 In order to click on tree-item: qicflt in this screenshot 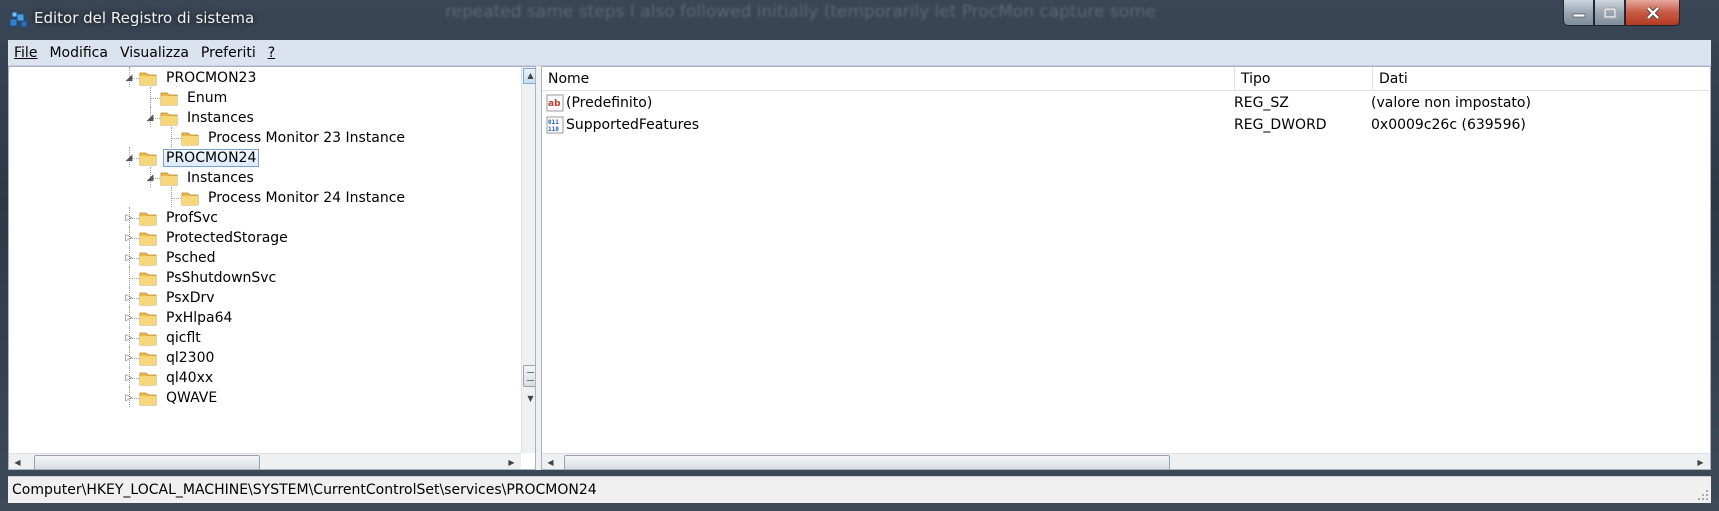, I will do `click(171, 338)`.